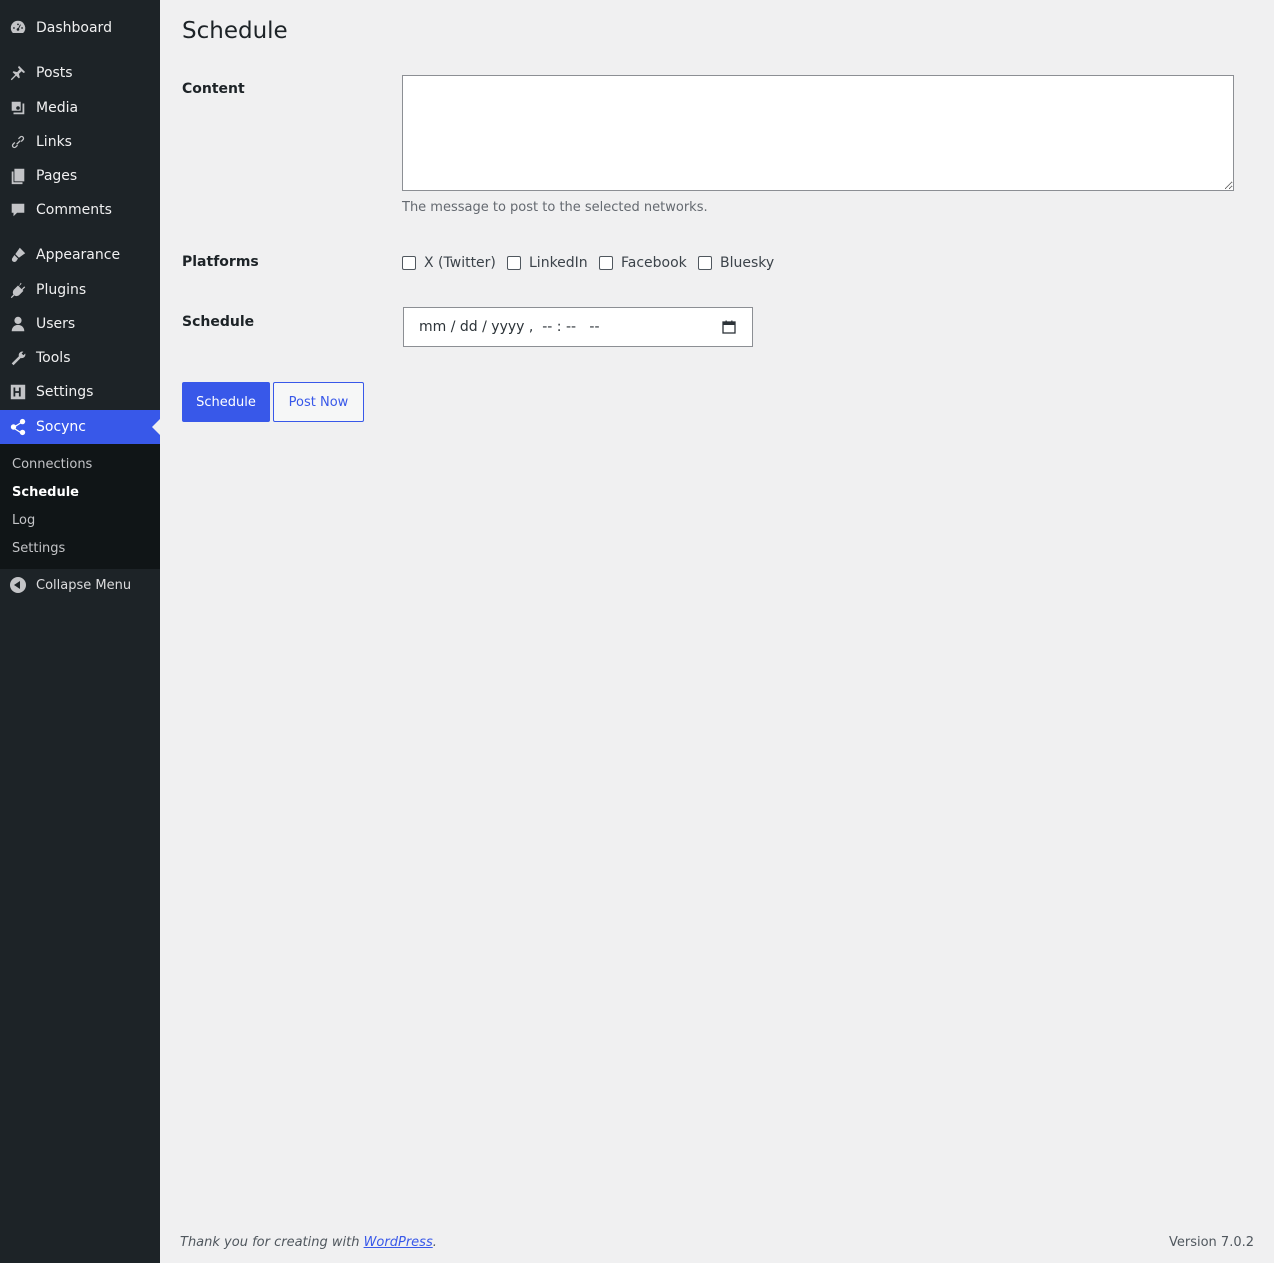  I want to click on footer-thanks-suffix: ., so click(434, 1242).